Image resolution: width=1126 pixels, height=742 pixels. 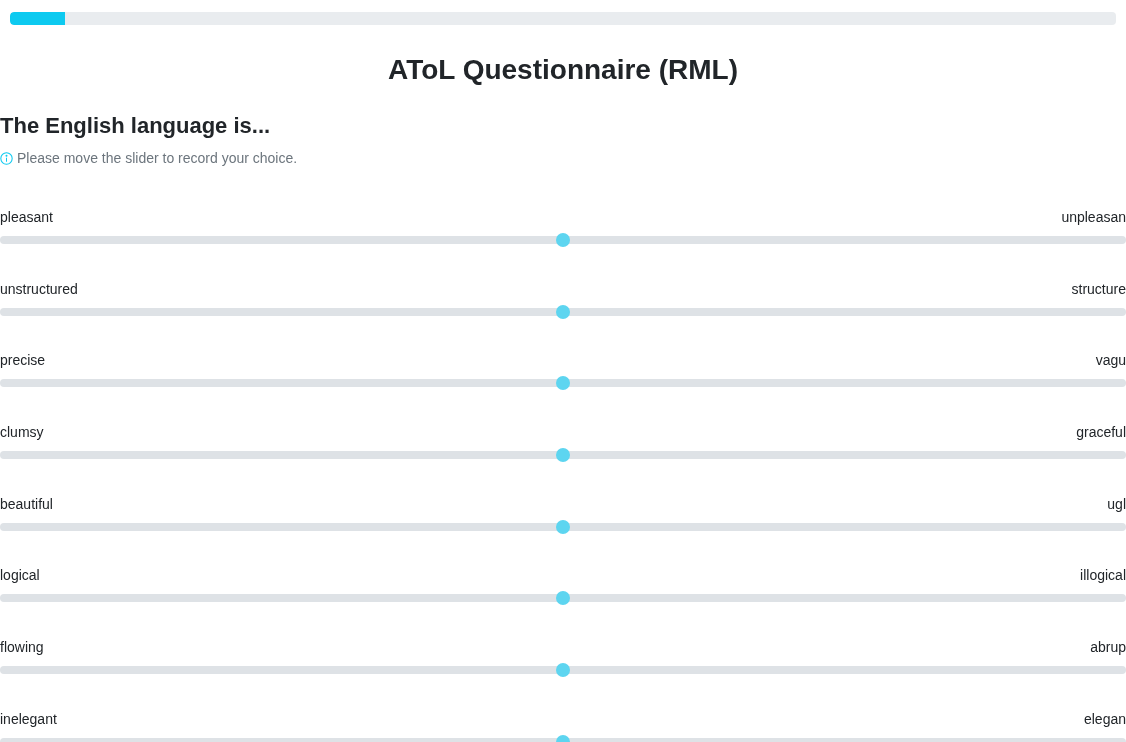 What do you see at coordinates (26, 217) in the screenshot?
I see `left-label: pleasant` at bounding box center [26, 217].